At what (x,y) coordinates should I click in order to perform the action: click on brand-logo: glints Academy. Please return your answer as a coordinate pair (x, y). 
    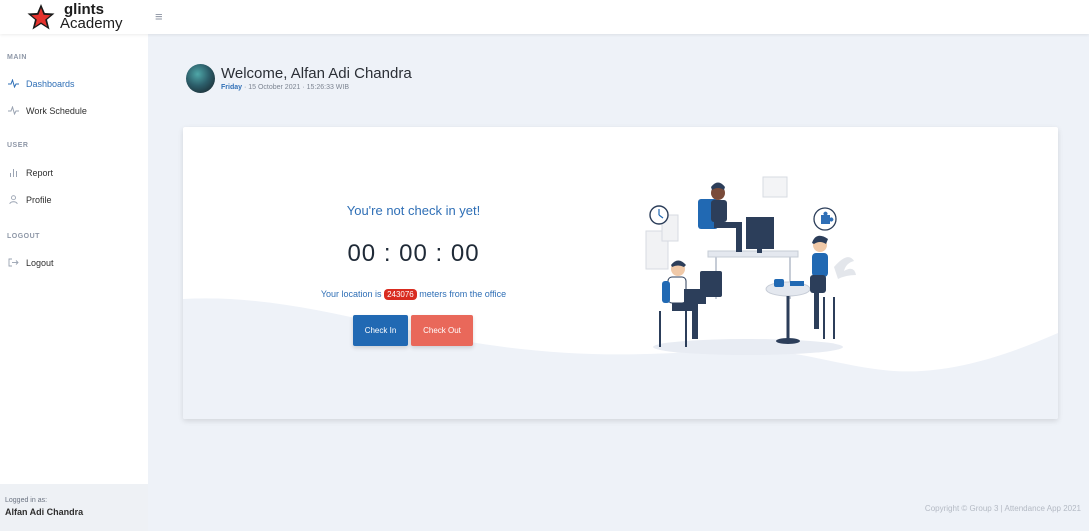
    Looking at the image, I should click on (74, 17).